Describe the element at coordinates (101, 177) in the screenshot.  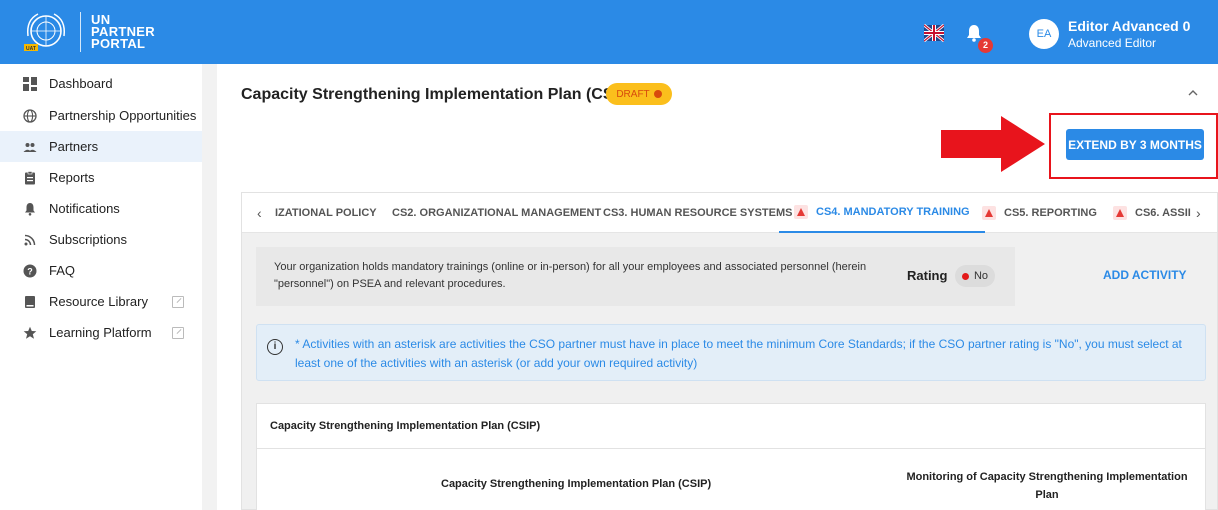
I see `sidebar-item-reports: Reports` at that location.